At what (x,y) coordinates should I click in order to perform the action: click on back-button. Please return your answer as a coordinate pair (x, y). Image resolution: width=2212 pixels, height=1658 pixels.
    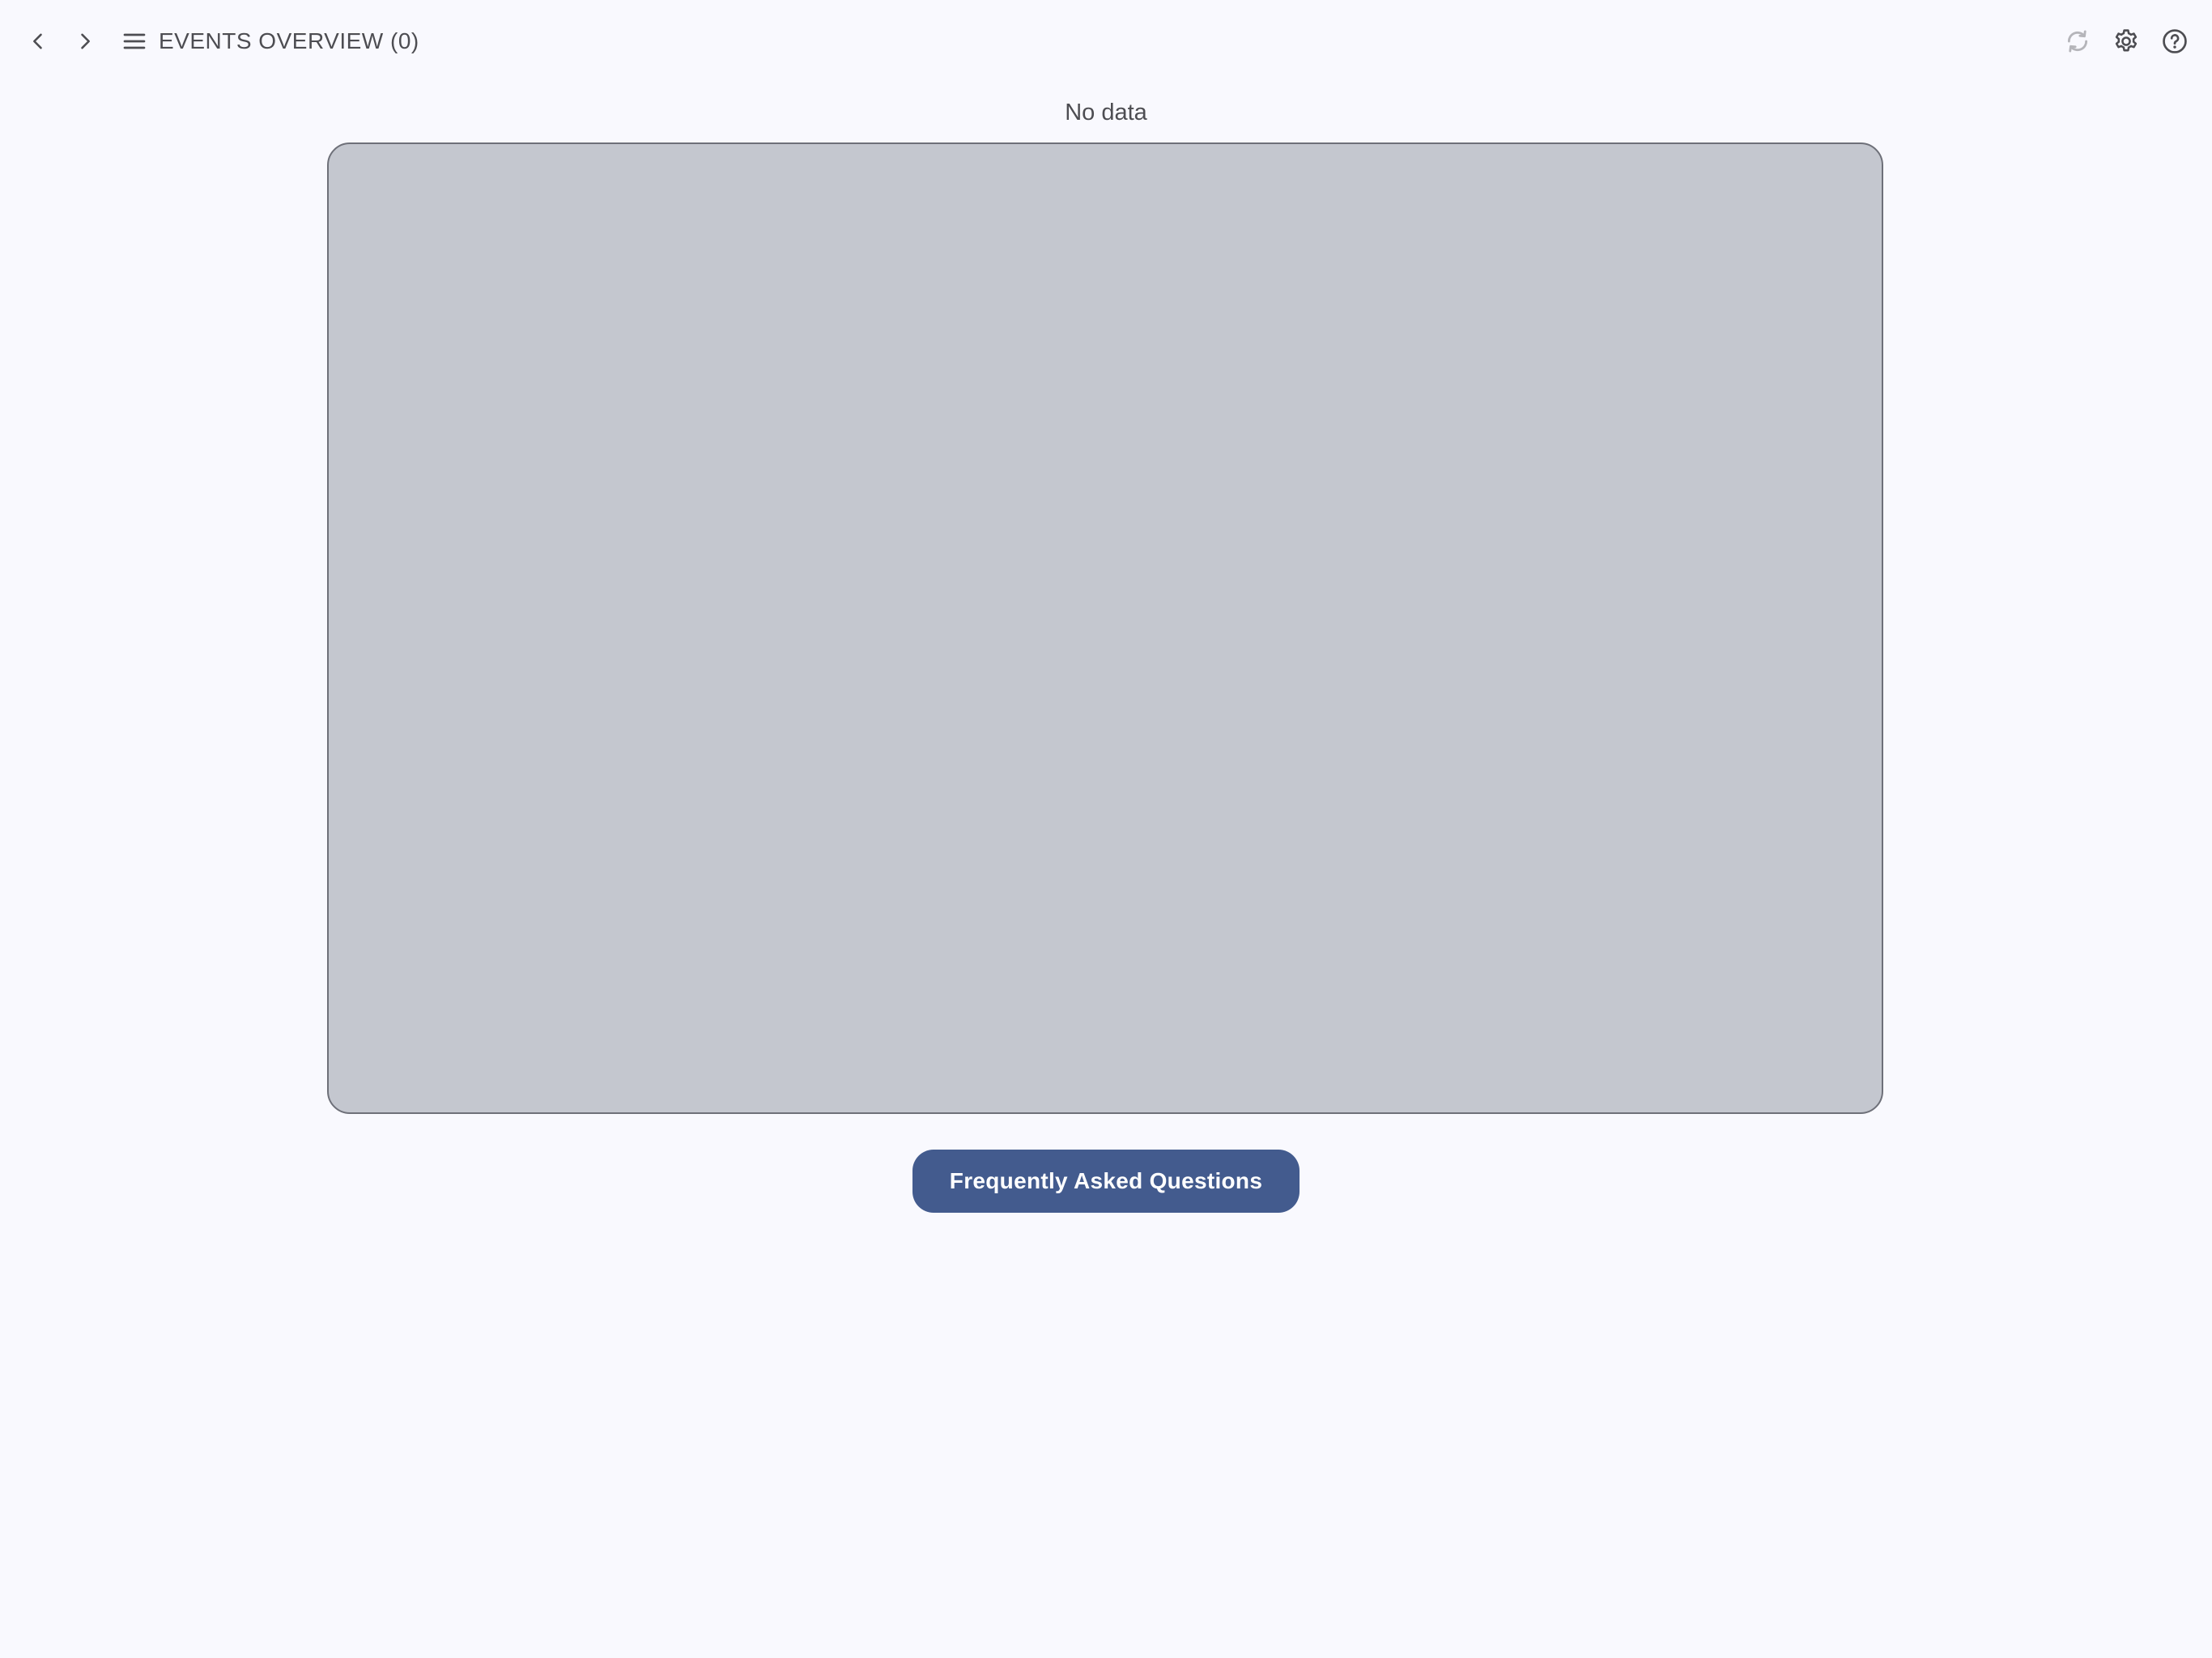
    Looking at the image, I should click on (38, 41).